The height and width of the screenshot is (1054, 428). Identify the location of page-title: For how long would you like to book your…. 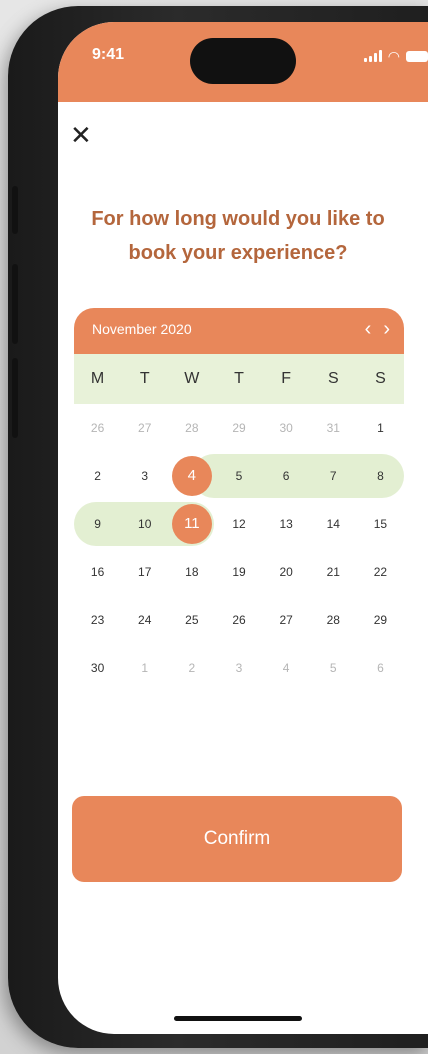
(238, 236).